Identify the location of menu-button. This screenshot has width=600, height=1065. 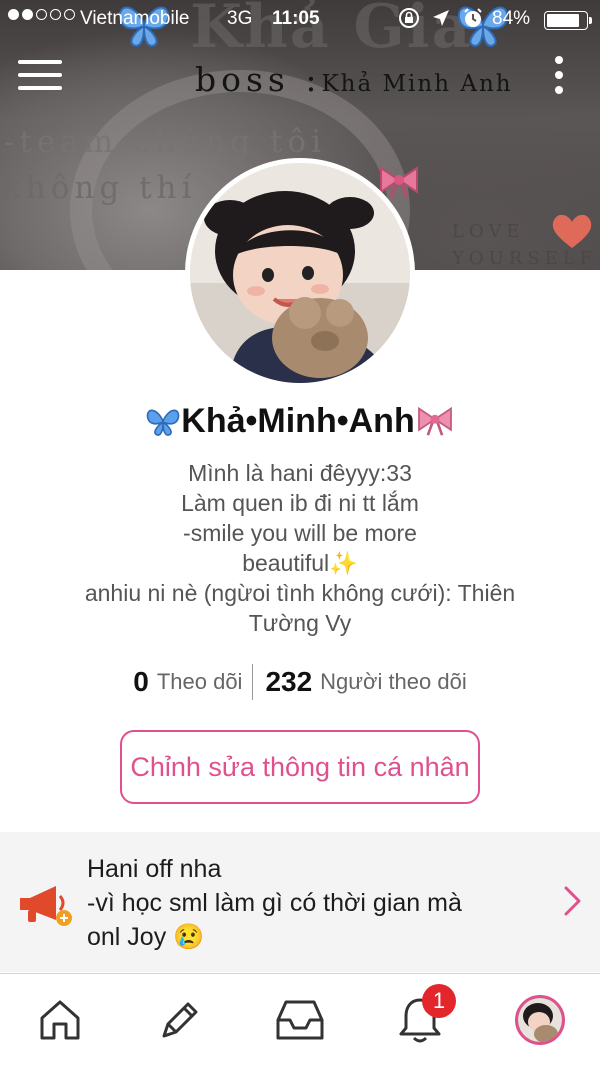
(40, 77).